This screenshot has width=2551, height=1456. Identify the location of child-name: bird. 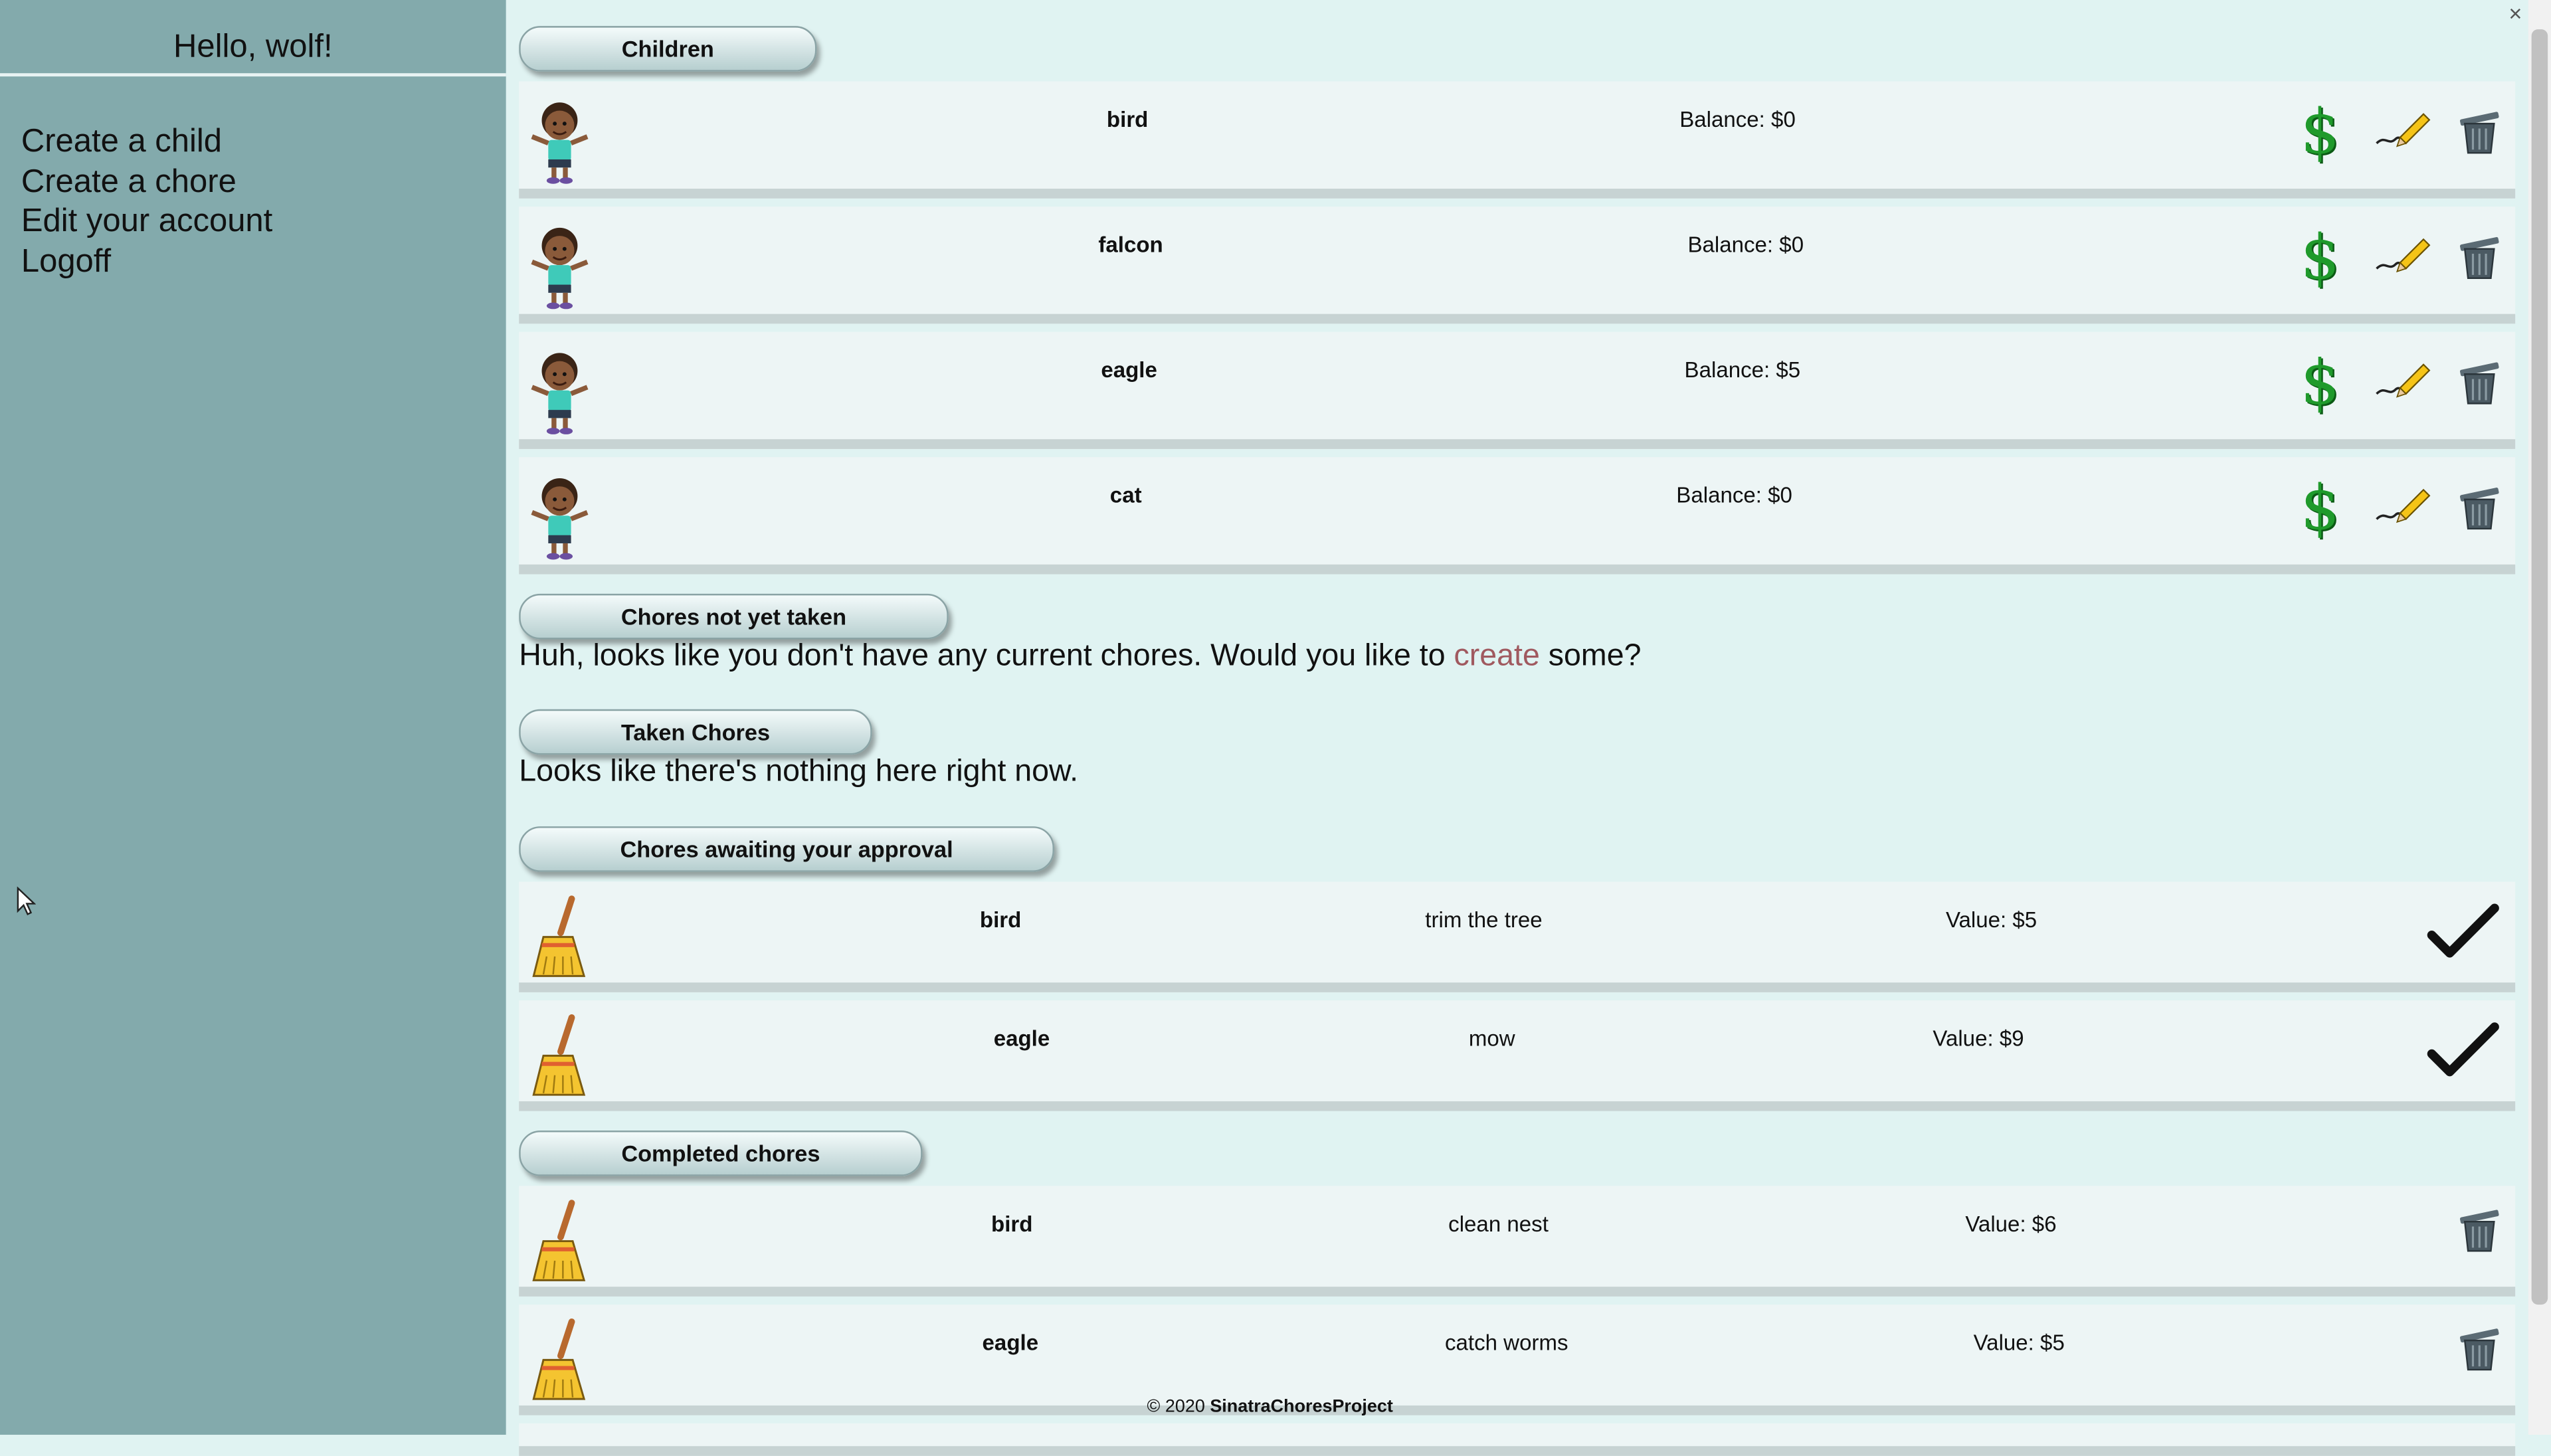
(1127, 119).